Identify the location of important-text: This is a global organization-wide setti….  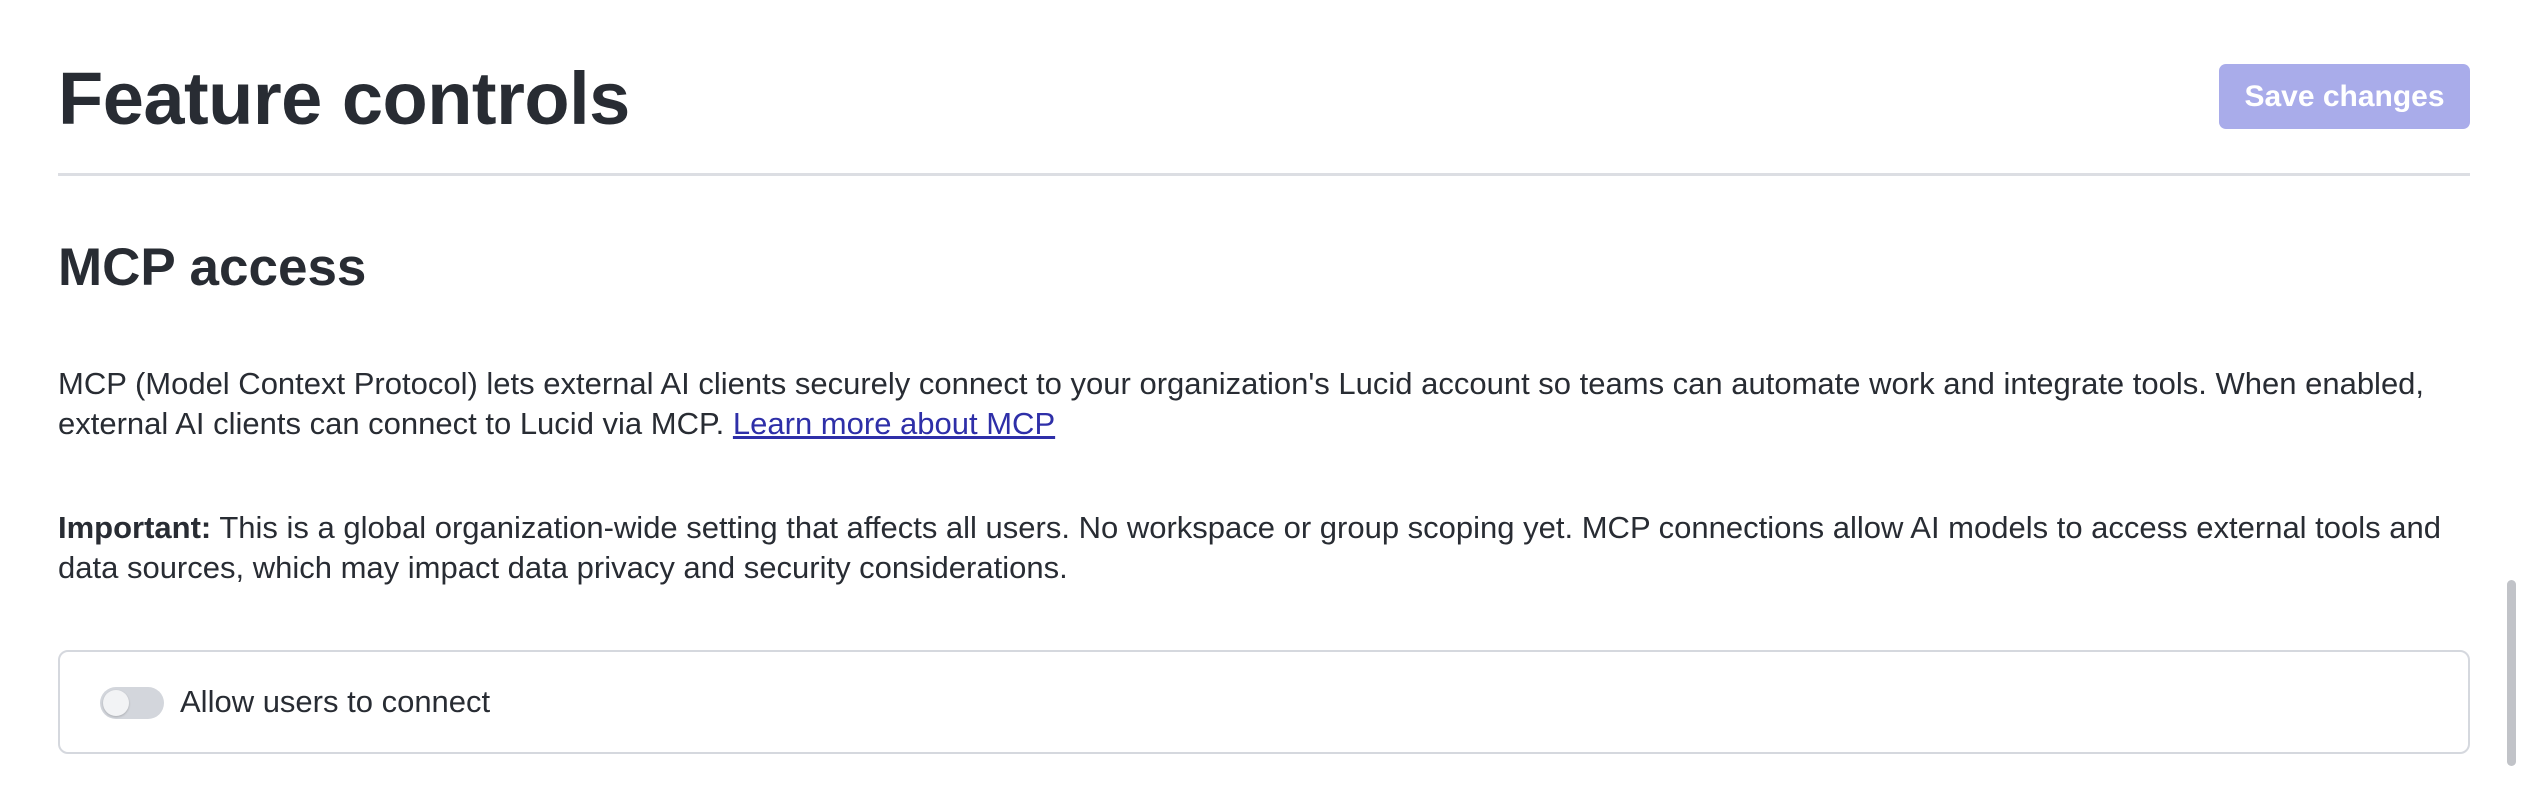
(1249, 547).